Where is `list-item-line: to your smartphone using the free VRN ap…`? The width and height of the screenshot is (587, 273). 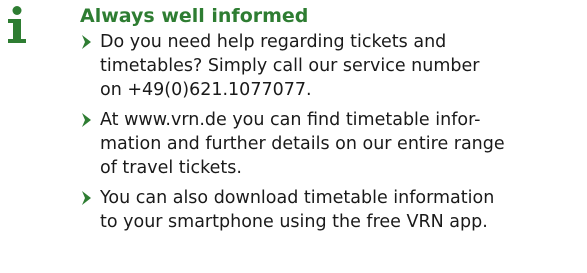
list-item-line: to your smartphone using the free VRN ap… is located at coordinates (294, 222).